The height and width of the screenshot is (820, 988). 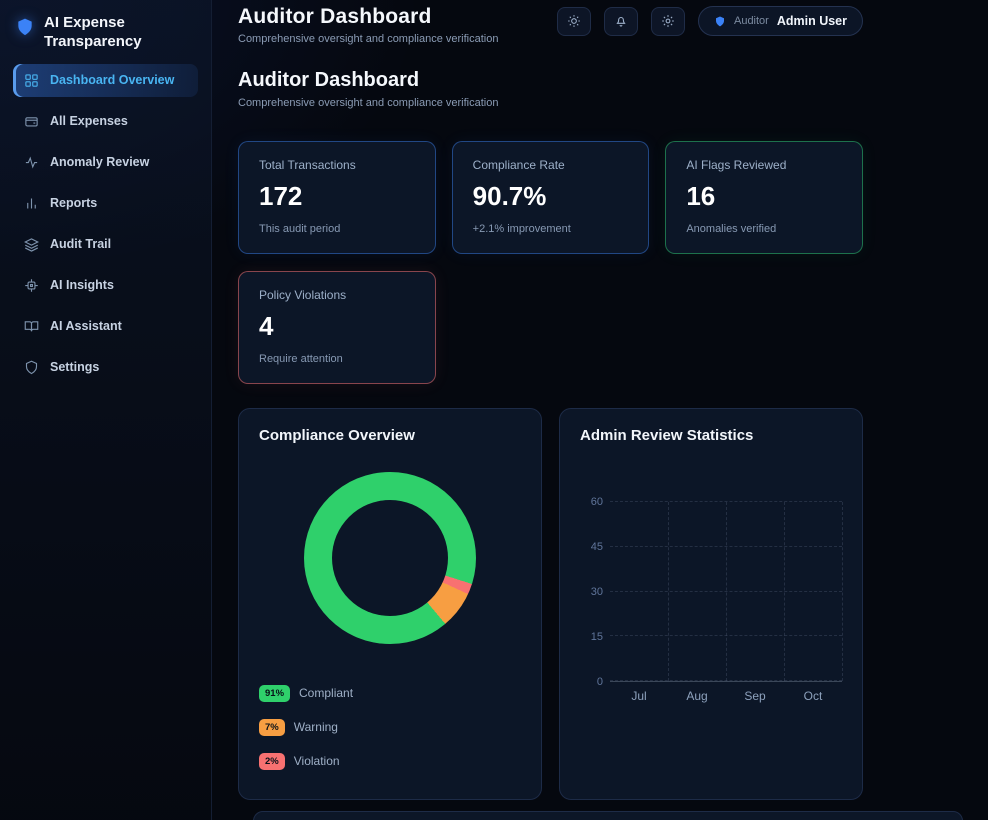 What do you see at coordinates (701, 196) in the screenshot?
I see `stat-value: 16` at bounding box center [701, 196].